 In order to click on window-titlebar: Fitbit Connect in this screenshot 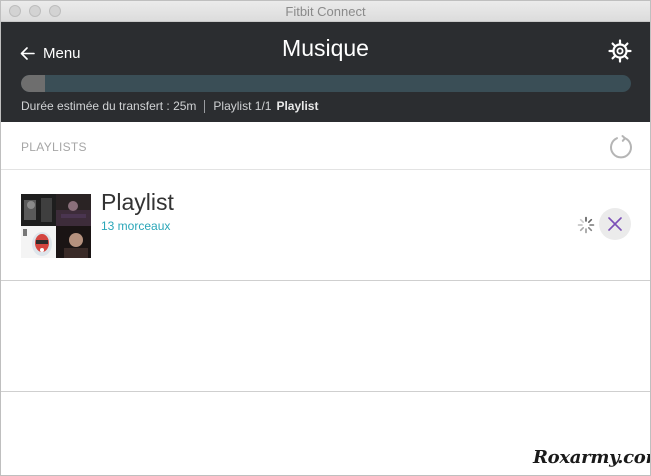, I will do `click(325, 11)`.